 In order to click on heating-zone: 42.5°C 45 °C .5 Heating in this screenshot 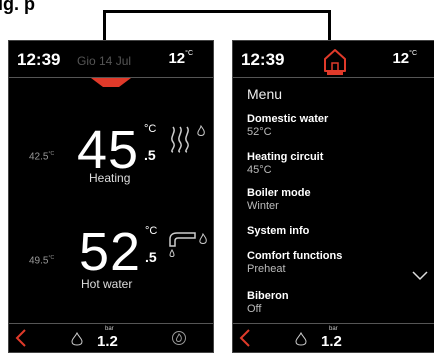, I will do `click(111, 156)`.